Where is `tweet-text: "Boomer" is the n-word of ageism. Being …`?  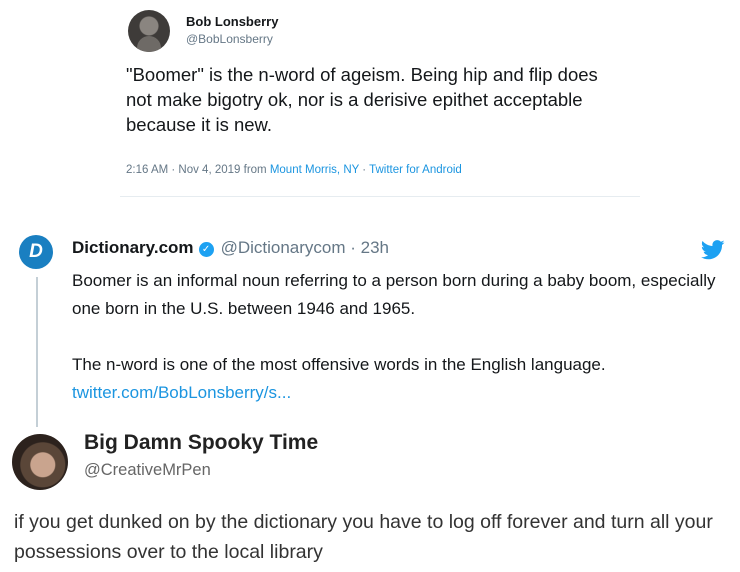
tweet-text: "Boomer" is the n-word of ageism. Being … is located at coordinates (362, 99).